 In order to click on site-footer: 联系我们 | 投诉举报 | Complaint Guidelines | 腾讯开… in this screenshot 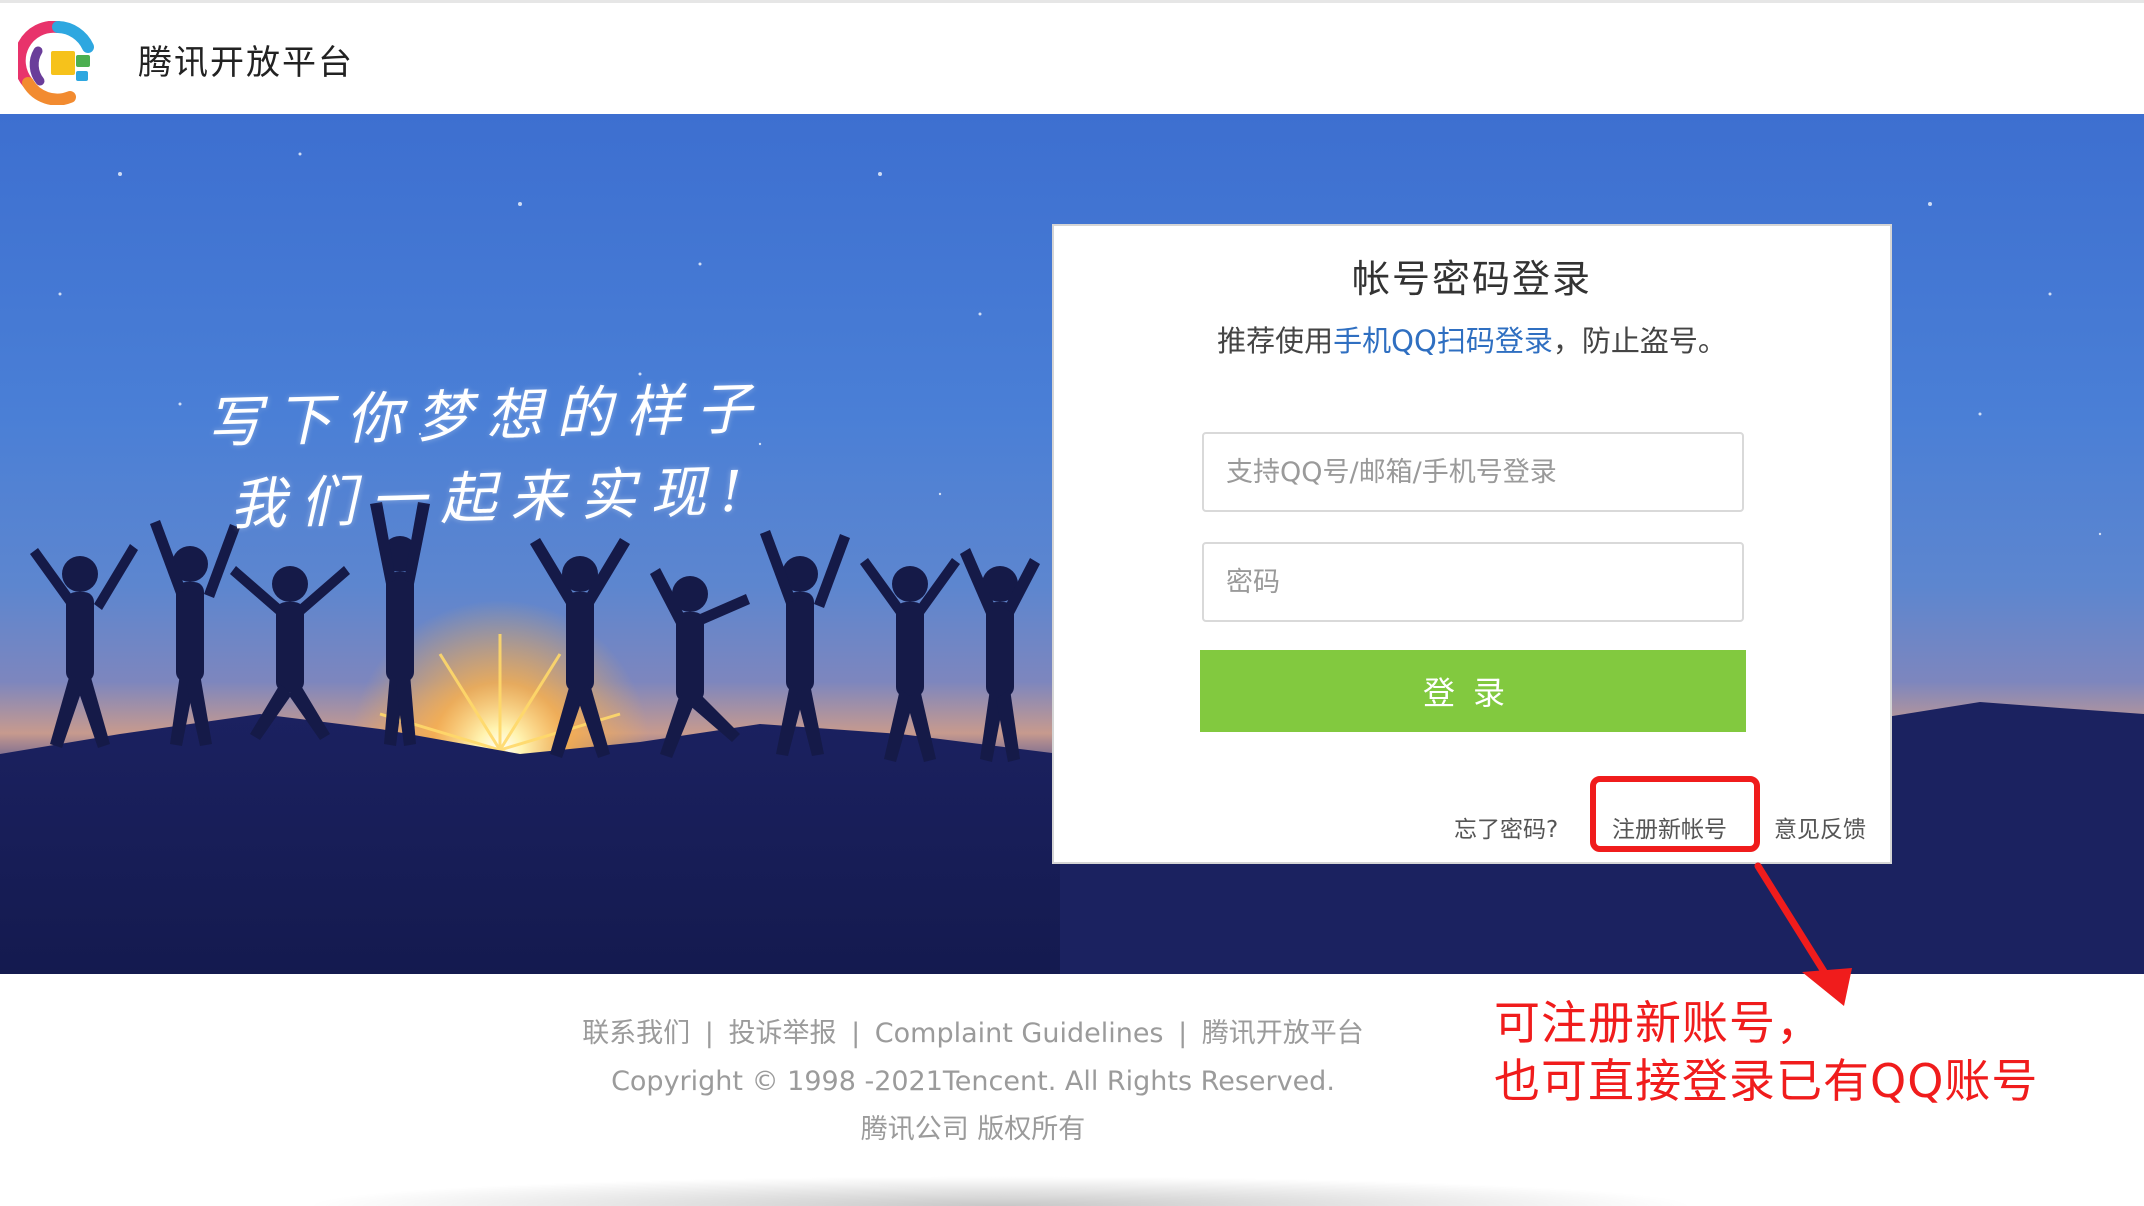, I will do `click(973, 1082)`.